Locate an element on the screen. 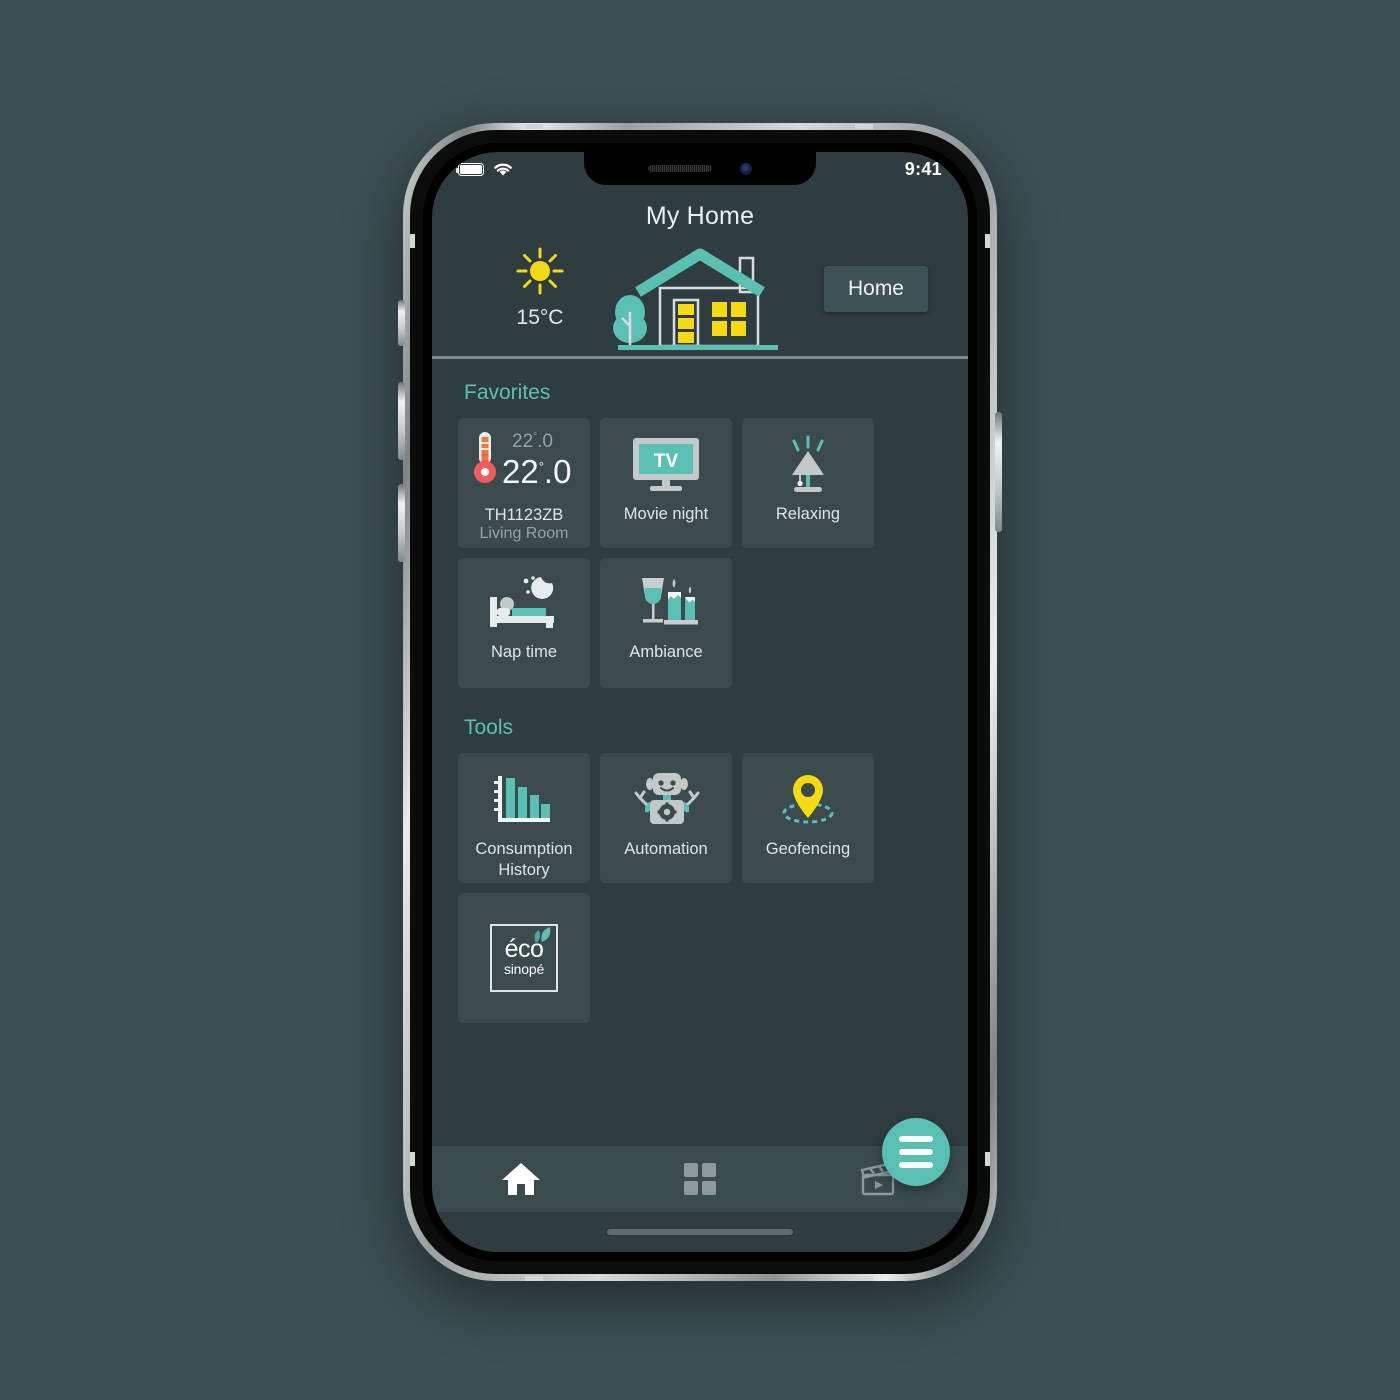  favorite-label-nap-time: Nap time is located at coordinates (524, 652).